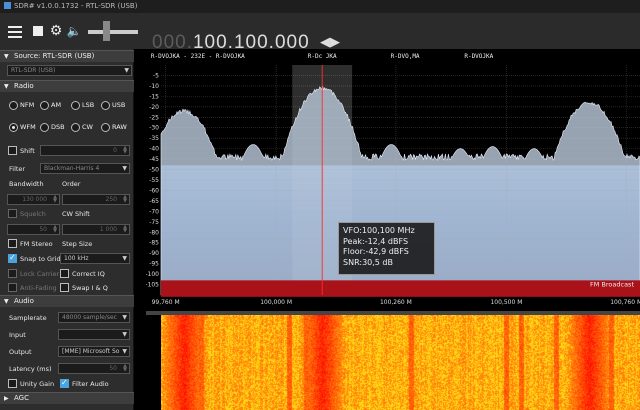 The width and height of the screenshot is (640, 410). What do you see at coordinates (154, 149) in the screenshot?
I see `y-tick-label: -40` at bounding box center [154, 149].